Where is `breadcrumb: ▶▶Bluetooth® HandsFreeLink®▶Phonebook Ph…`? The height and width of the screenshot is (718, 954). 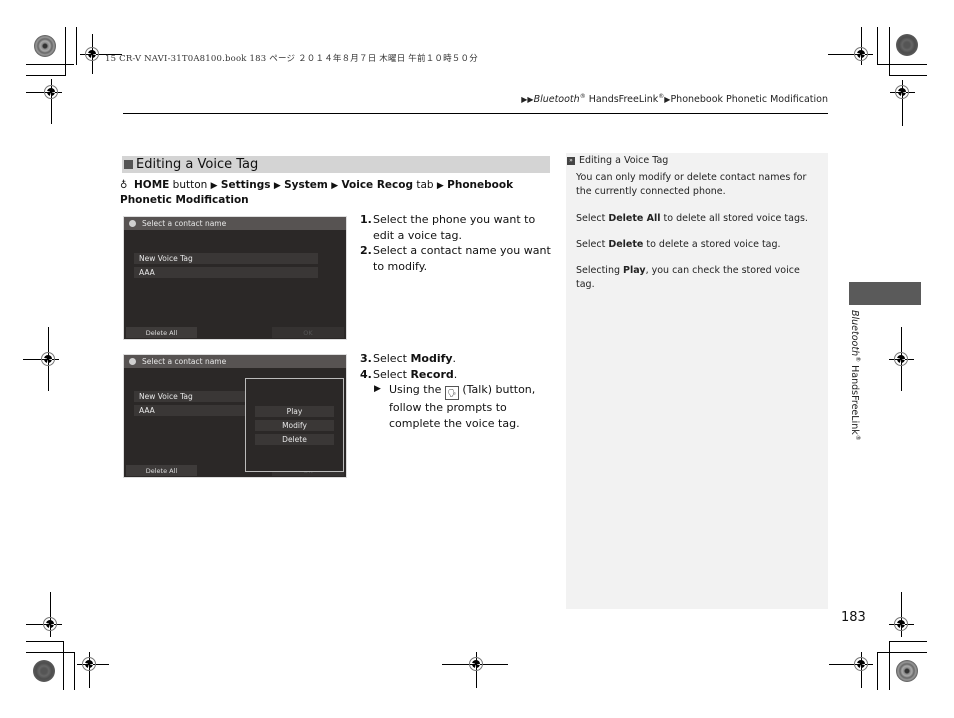 breadcrumb: ▶▶Bluetooth® HandsFreeLink®▶Phonebook Ph… is located at coordinates (674, 99).